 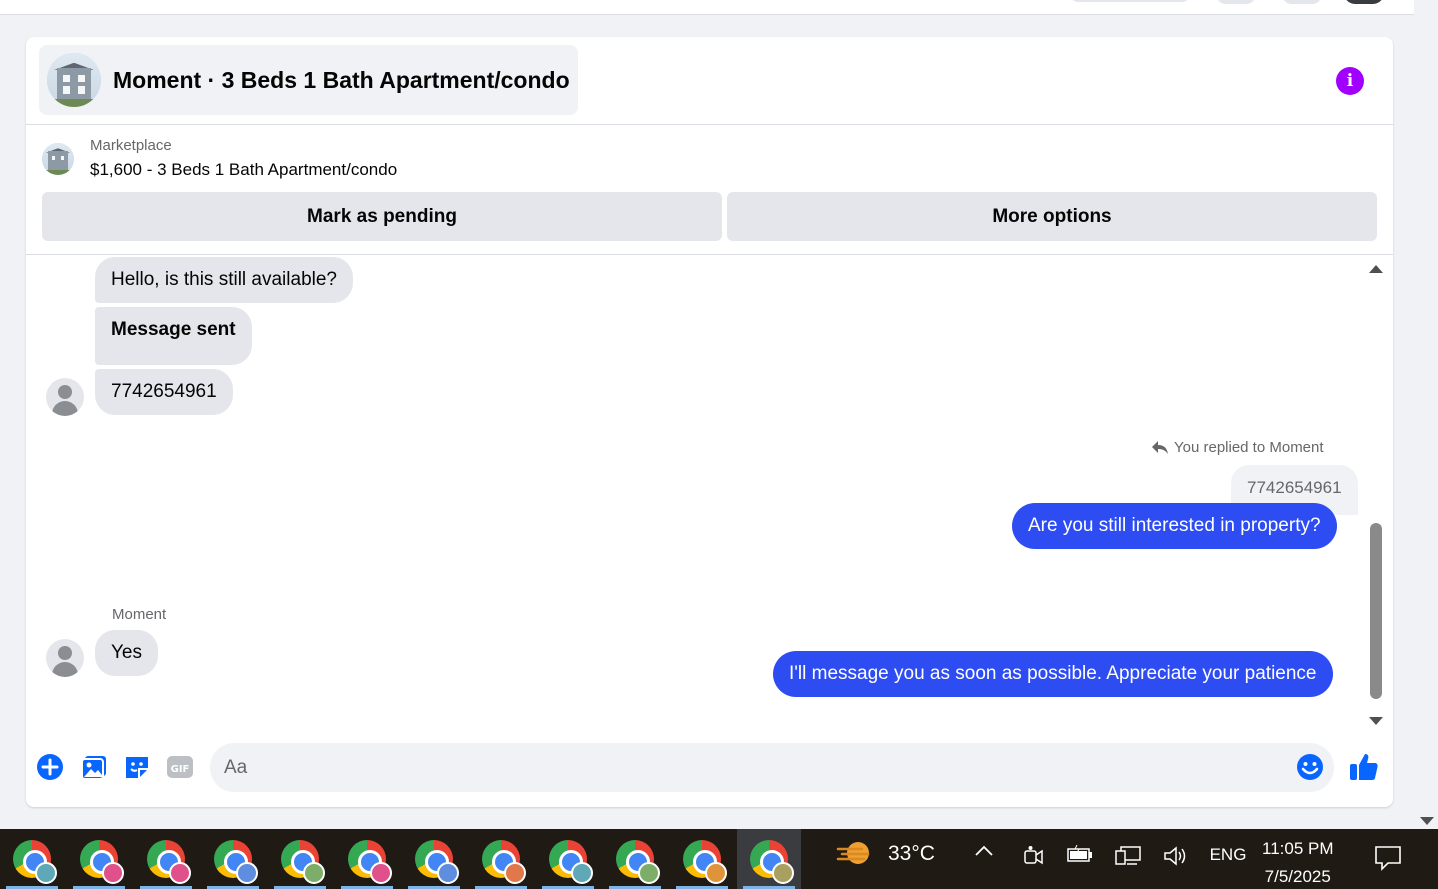 What do you see at coordinates (224, 280) in the screenshot?
I see `message-bubble-incoming: Hello, is this still available?` at bounding box center [224, 280].